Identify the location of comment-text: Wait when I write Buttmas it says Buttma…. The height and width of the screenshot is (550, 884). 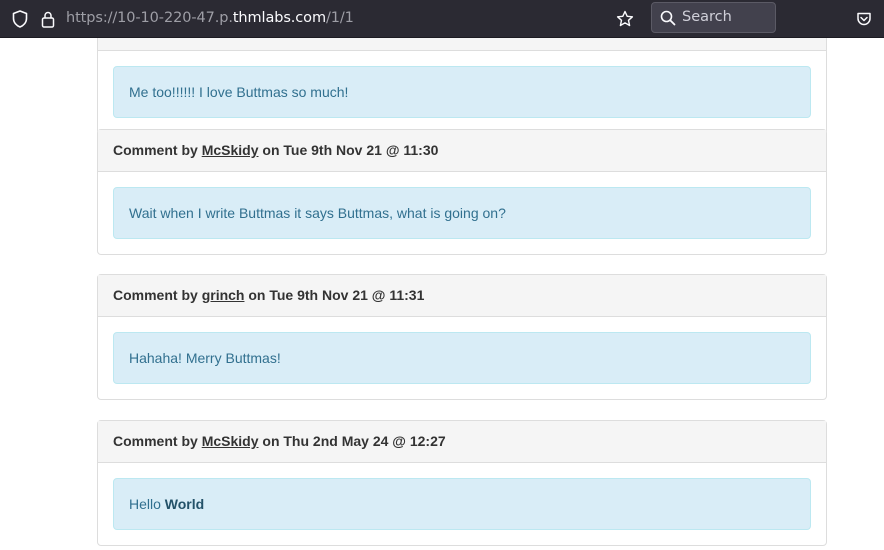
(462, 213).